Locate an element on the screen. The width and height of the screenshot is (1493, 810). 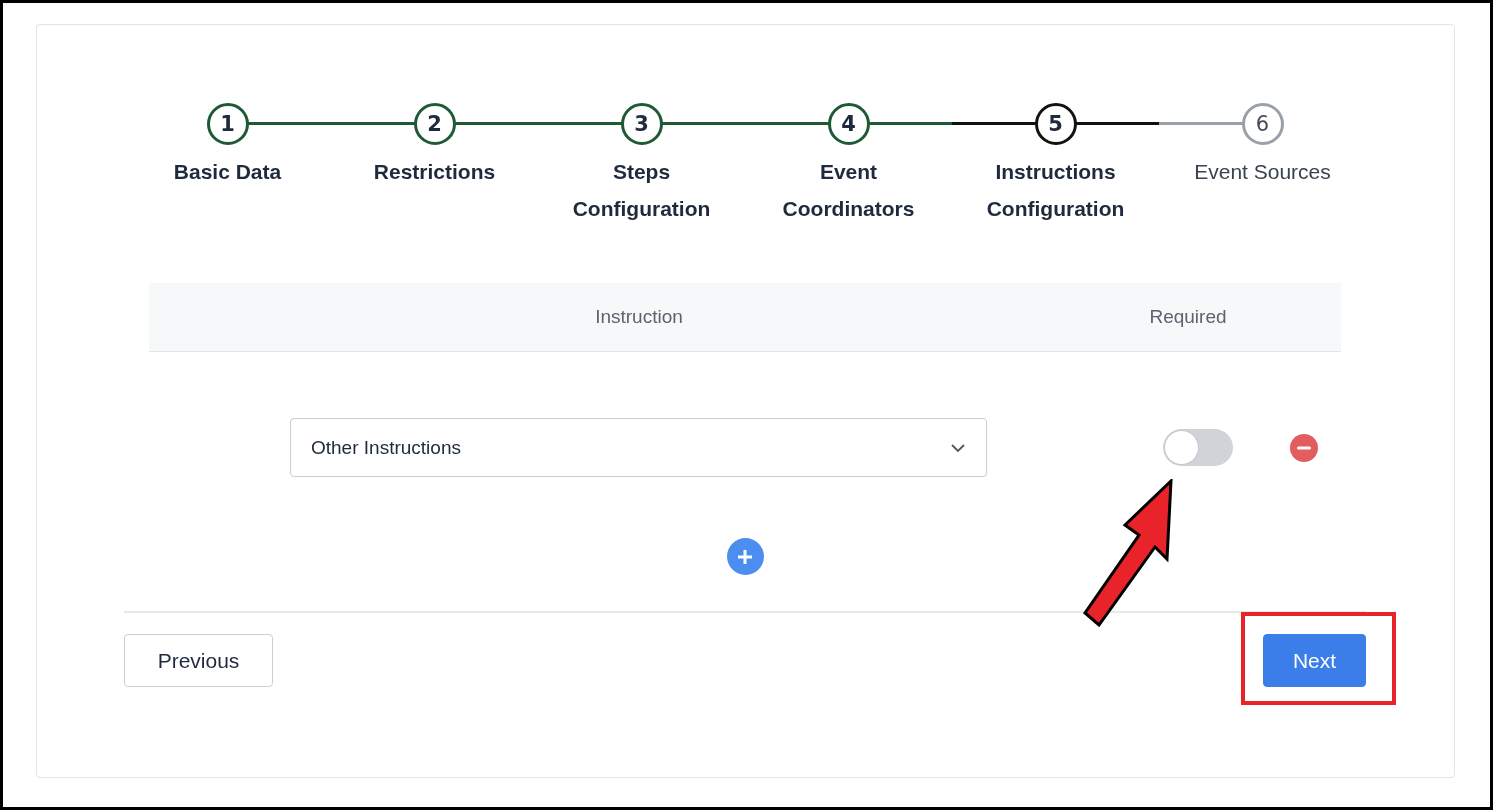
step-circle: 4 is located at coordinates (848, 124).